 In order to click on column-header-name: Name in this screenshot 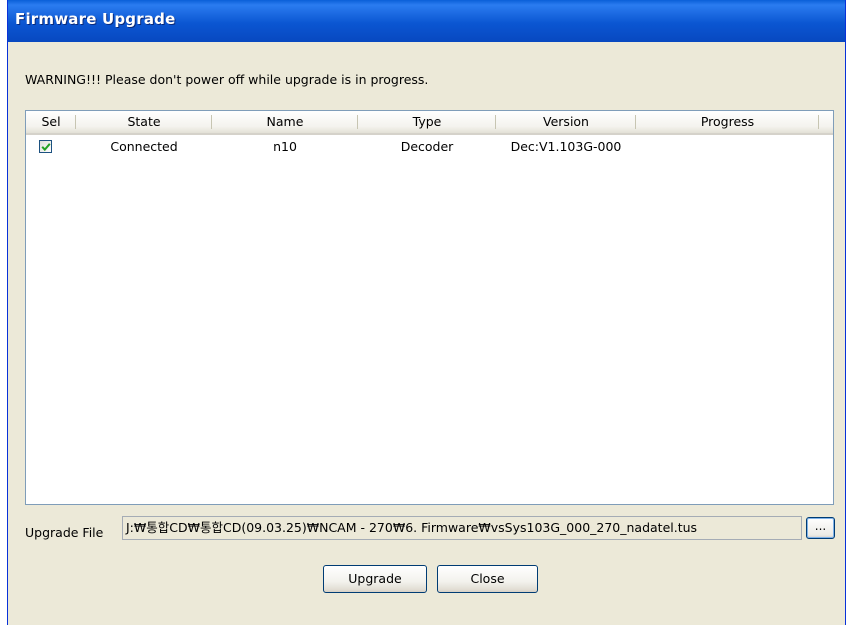, I will do `click(285, 122)`.